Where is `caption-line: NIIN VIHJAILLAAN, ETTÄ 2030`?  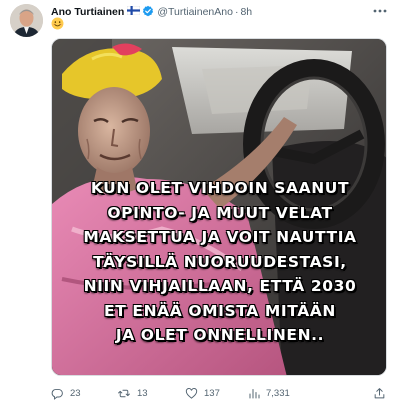 caption-line: NIIN VIHJAILLAAN, ETTÄ 2030 is located at coordinates (220, 286).